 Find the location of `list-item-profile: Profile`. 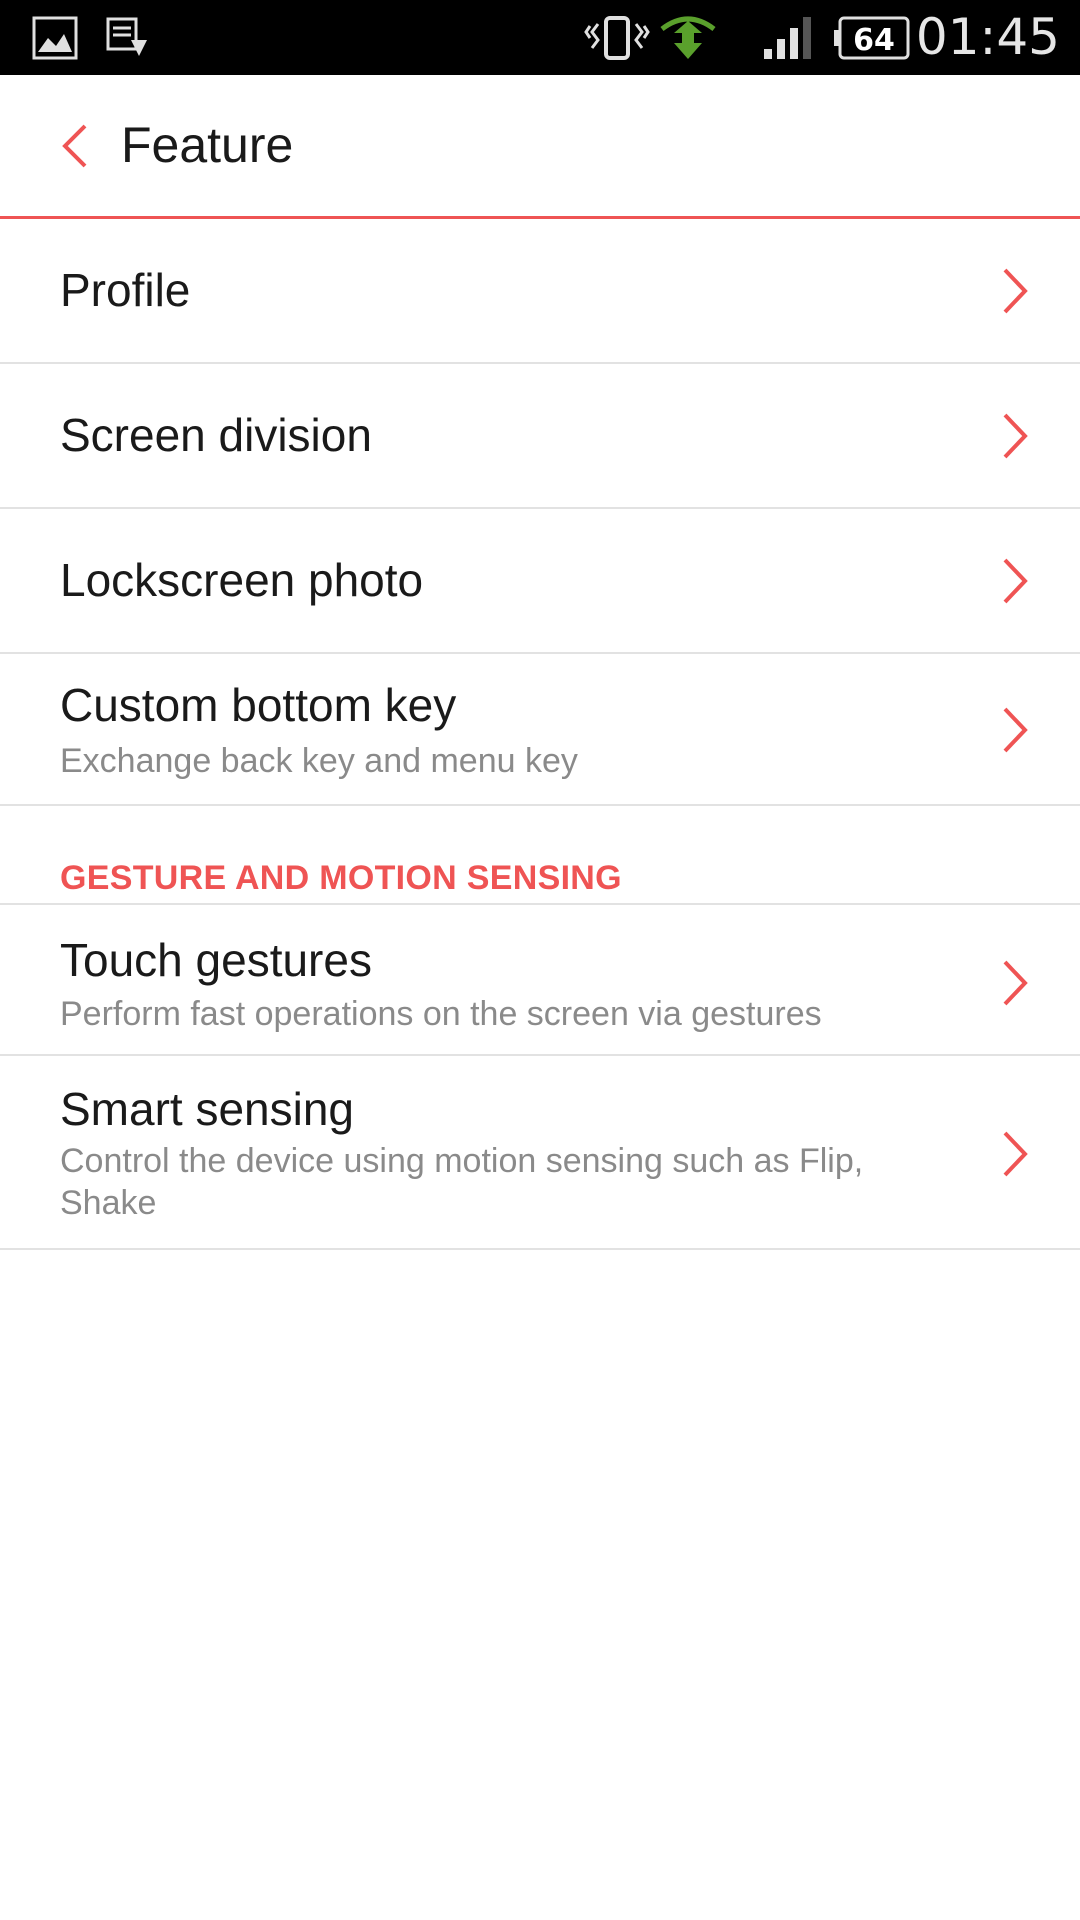

list-item-profile: Profile is located at coordinates (540, 291).